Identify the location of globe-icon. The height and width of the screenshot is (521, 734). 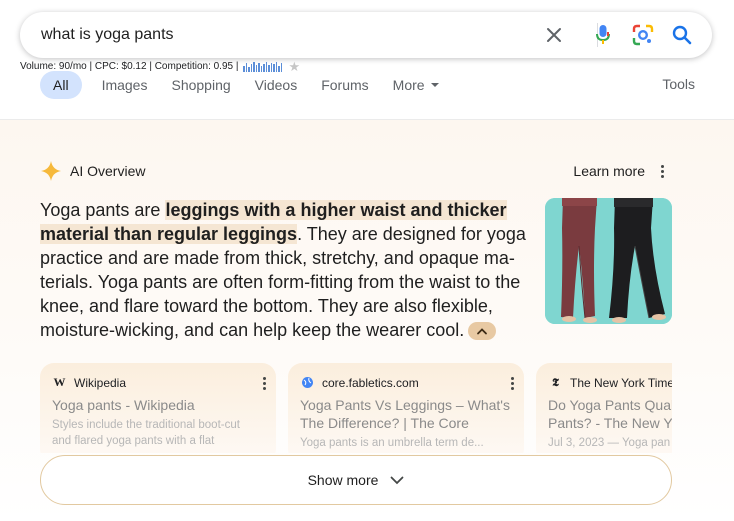
(307, 382).